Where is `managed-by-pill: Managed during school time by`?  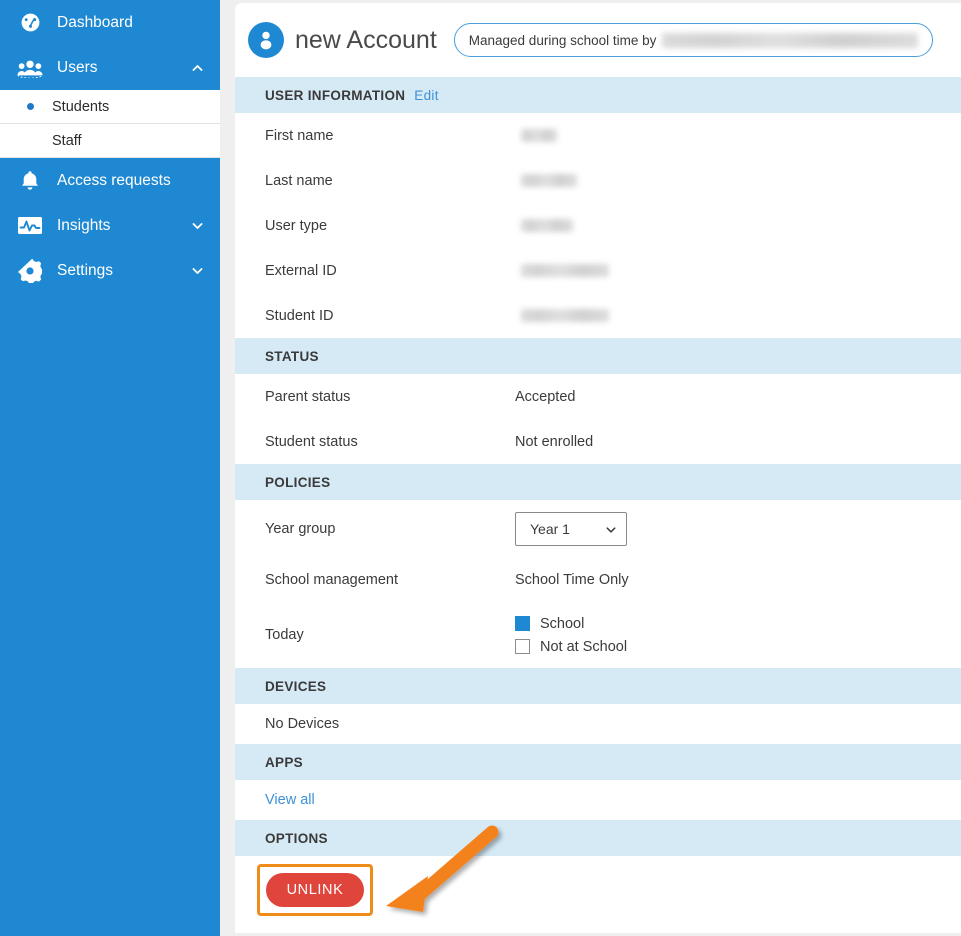 managed-by-pill: Managed during school time by is located at coordinates (693, 40).